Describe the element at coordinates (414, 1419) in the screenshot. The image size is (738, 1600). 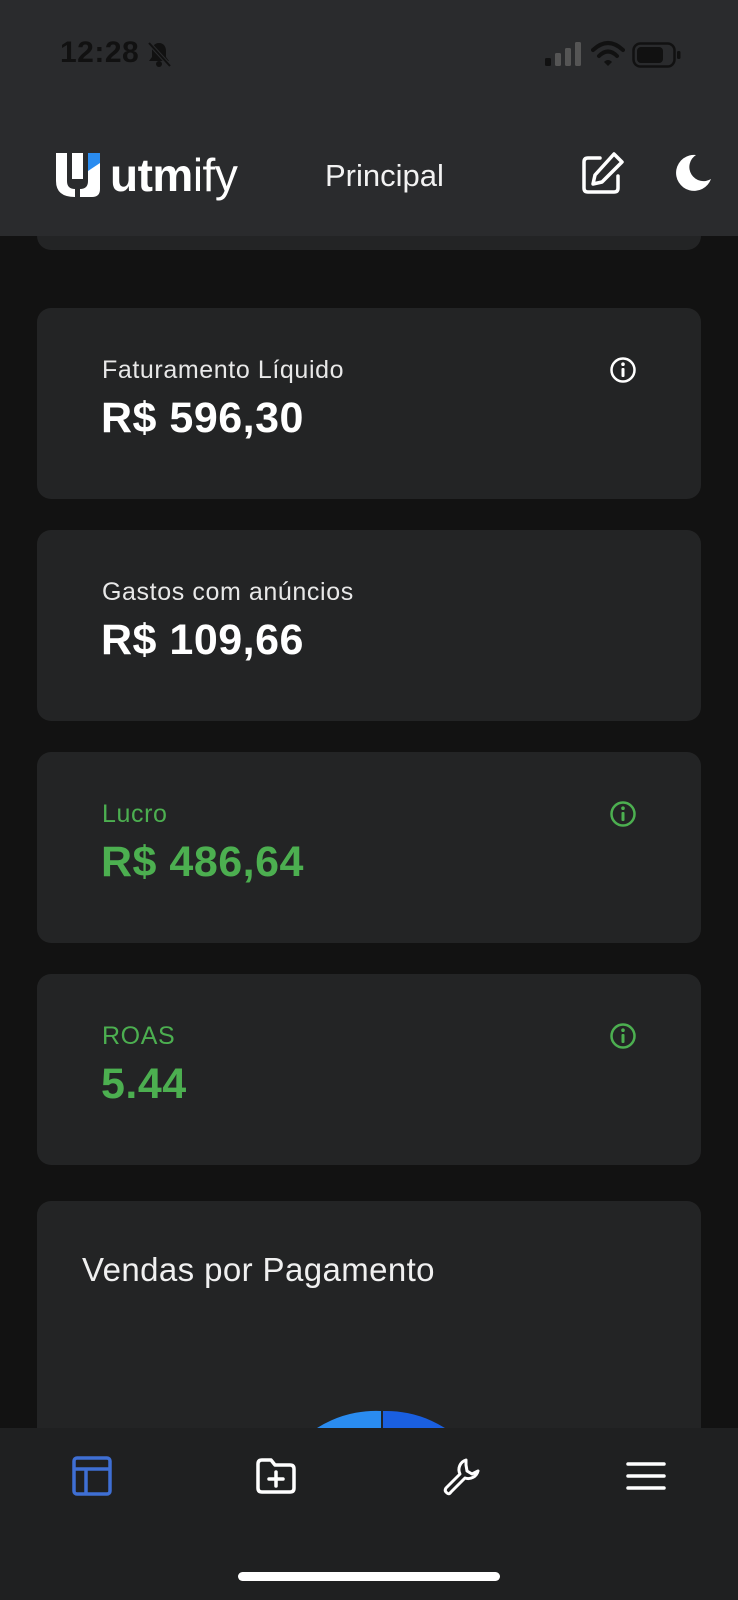
I see `donut-segment-right` at that location.